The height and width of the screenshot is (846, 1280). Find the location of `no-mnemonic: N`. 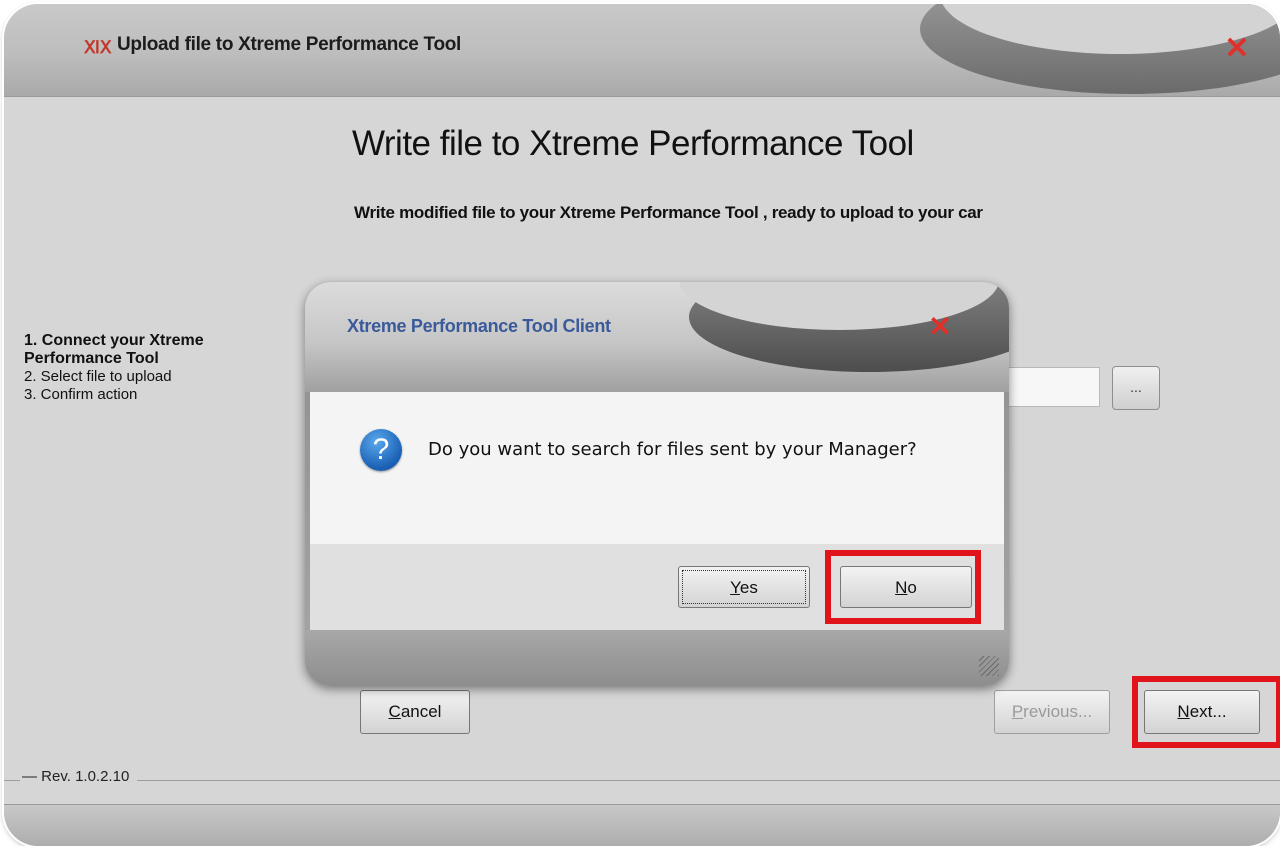

no-mnemonic: N is located at coordinates (901, 587).